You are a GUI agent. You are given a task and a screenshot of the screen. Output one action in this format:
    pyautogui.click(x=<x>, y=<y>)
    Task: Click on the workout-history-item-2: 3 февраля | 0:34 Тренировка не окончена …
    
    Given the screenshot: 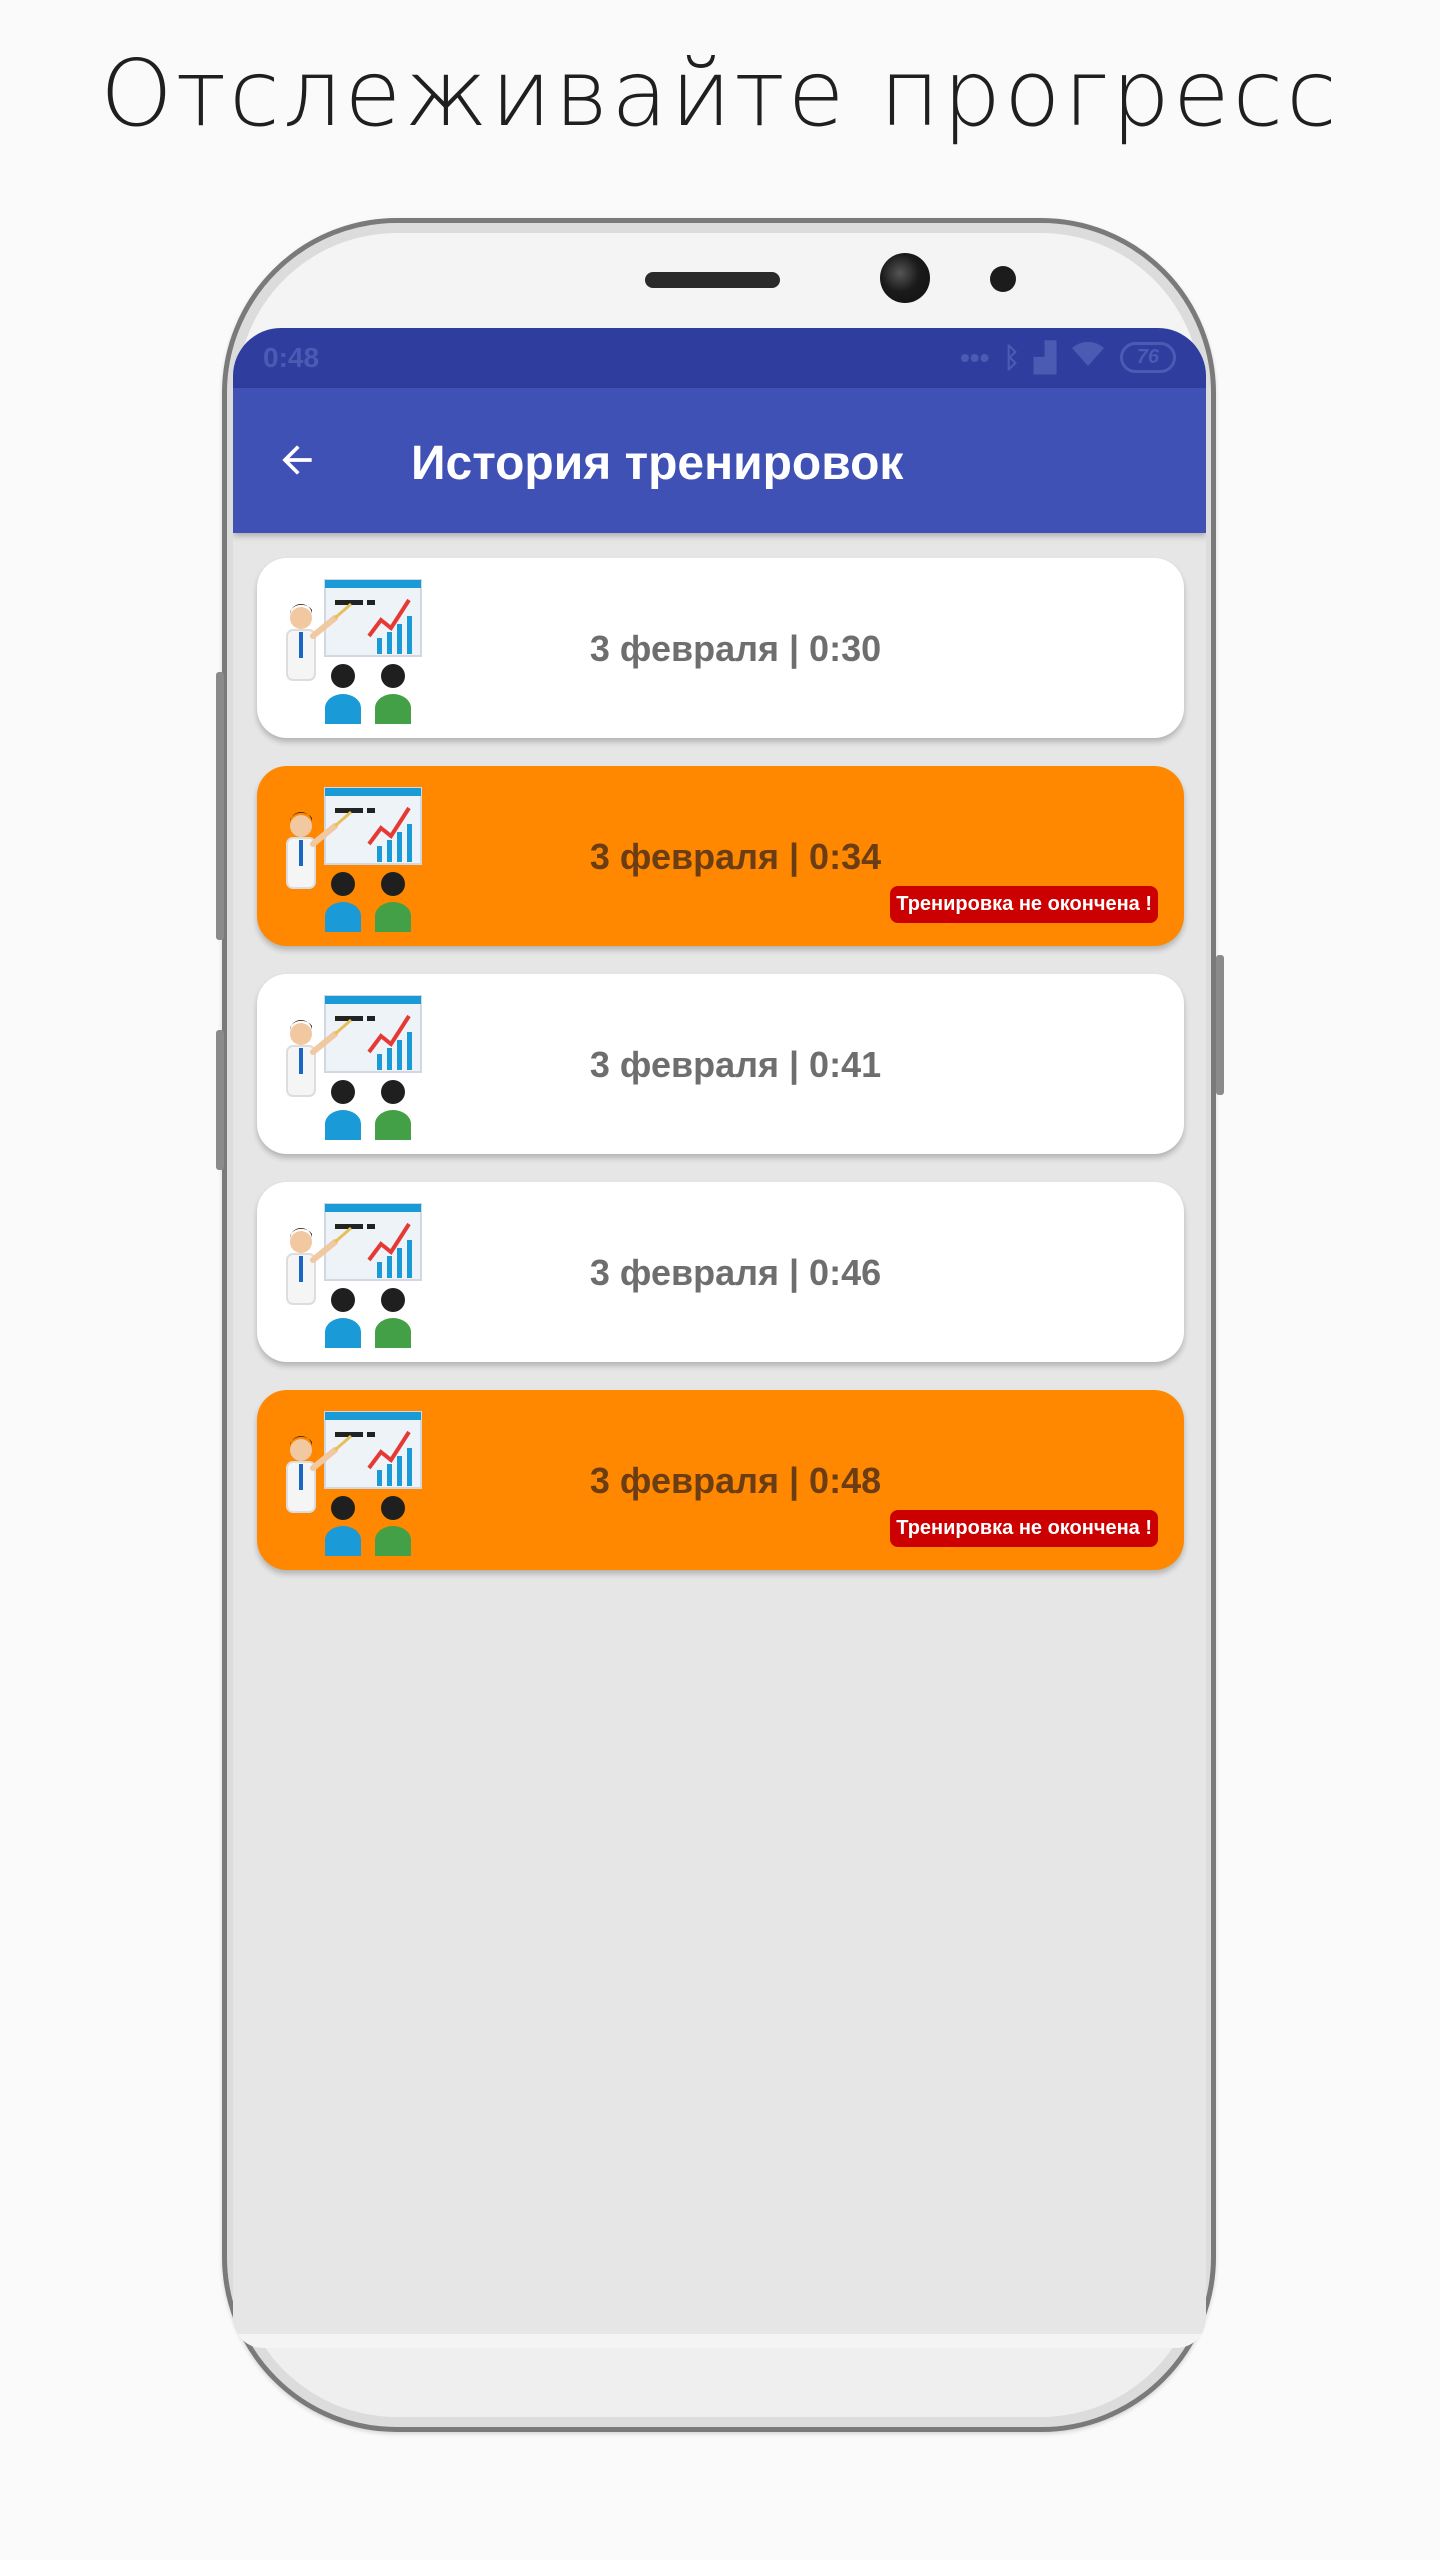 What is the action you would take?
    pyautogui.click(x=720, y=856)
    